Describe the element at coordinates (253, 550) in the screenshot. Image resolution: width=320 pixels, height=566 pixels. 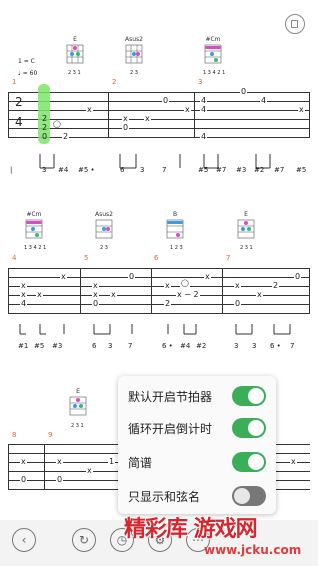
I see `watermark-url: www.jcku.com` at that location.